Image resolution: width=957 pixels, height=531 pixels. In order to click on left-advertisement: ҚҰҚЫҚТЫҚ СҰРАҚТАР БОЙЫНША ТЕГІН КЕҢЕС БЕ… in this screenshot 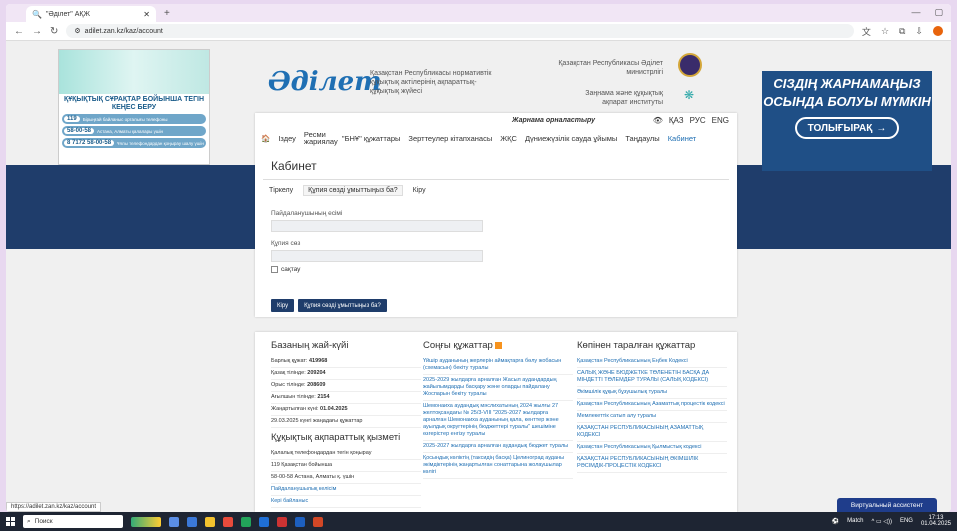, I will do `click(134, 107)`.